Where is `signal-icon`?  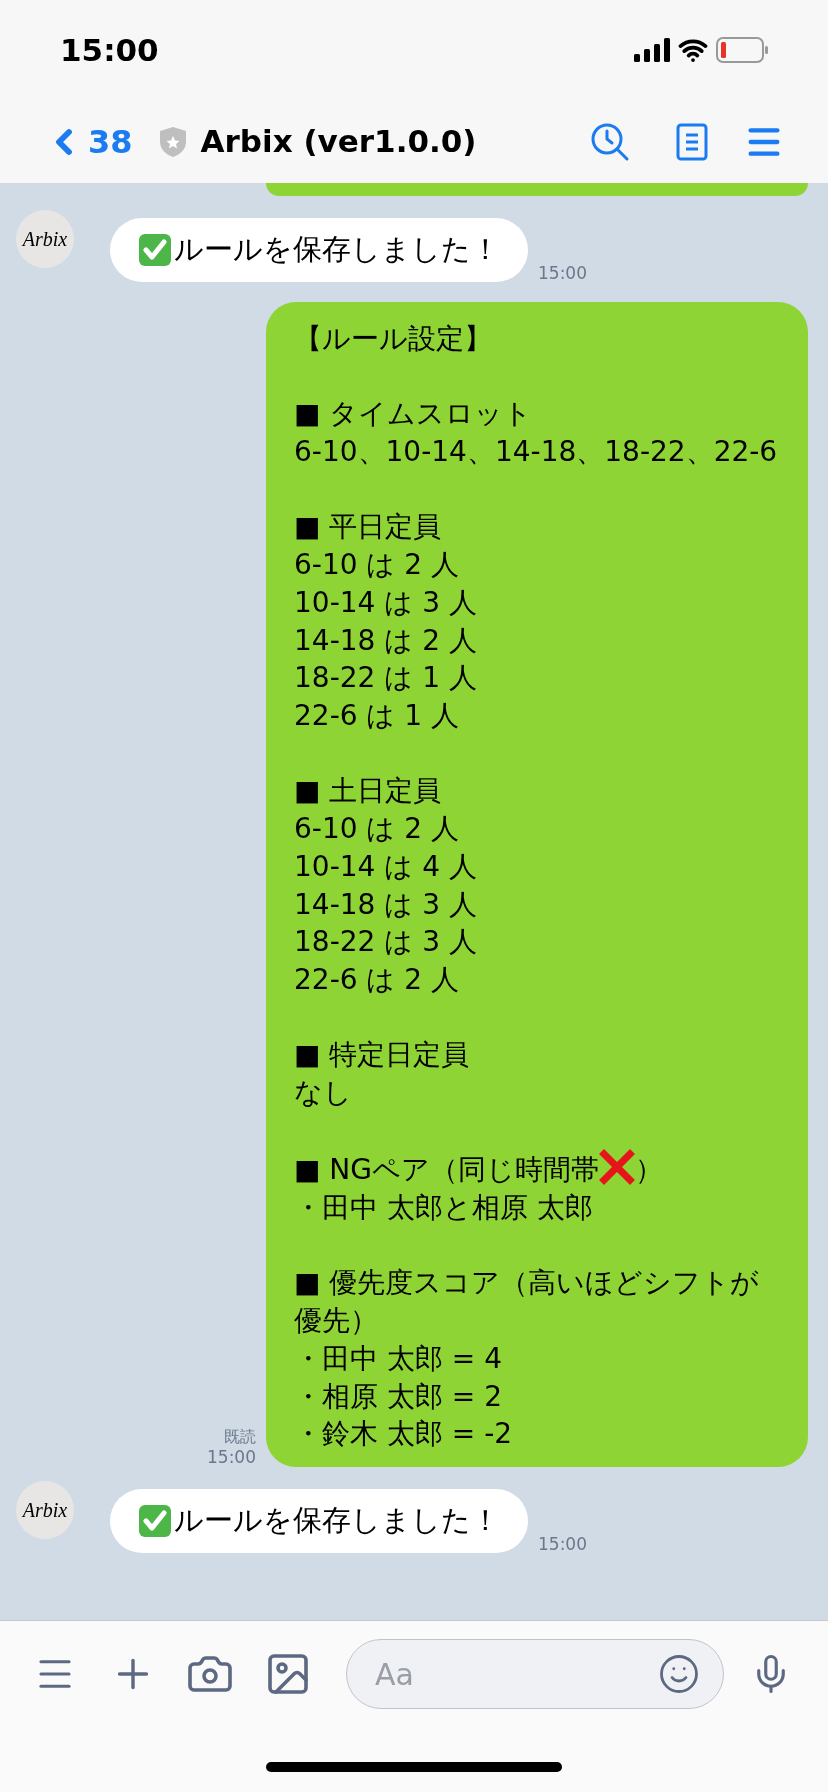
signal-icon is located at coordinates (652, 50).